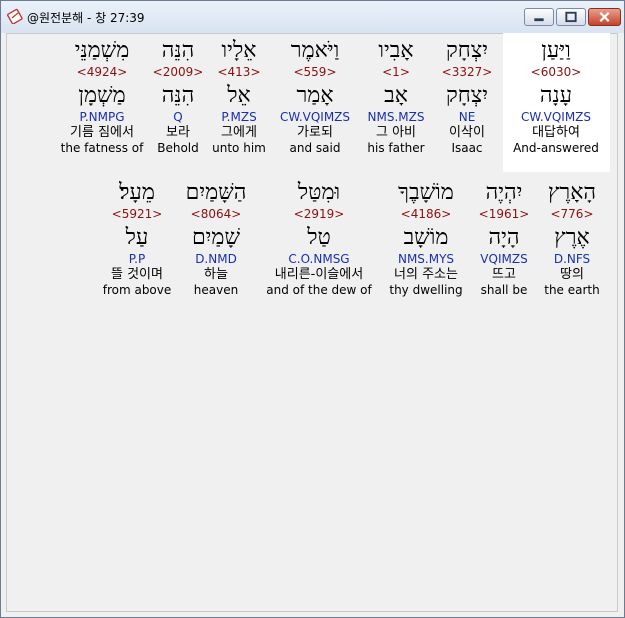  I want to click on english-gloss: thy dwelling, so click(426, 290).